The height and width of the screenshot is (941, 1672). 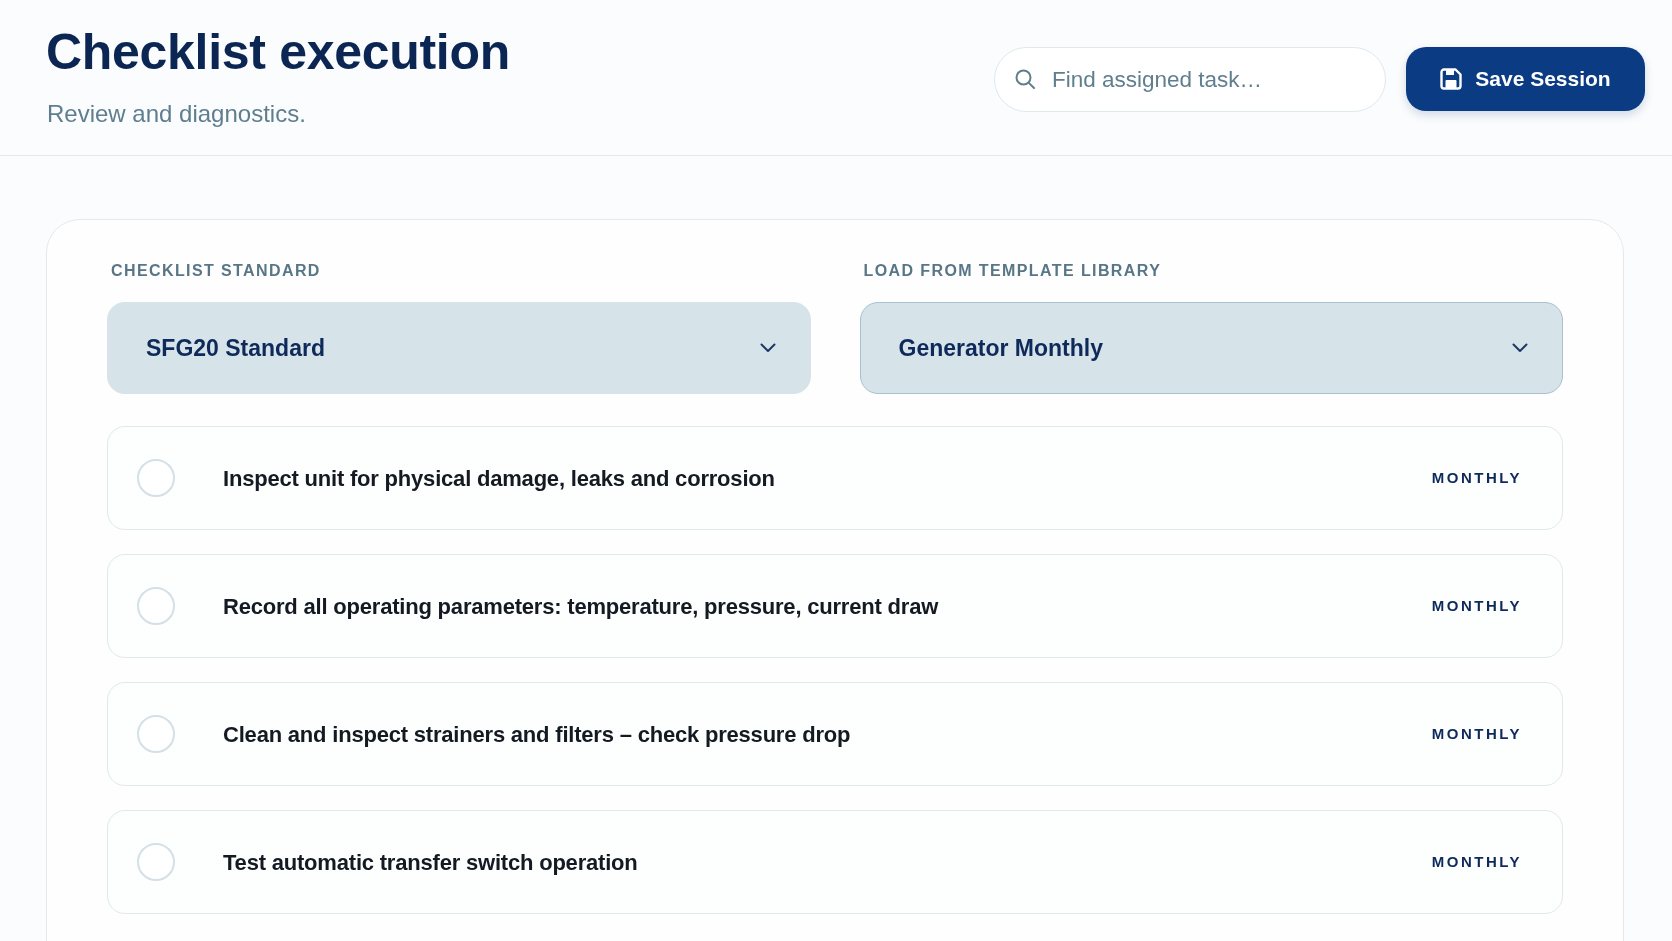 What do you see at coordinates (177, 114) in the screenshot?
I see `page-subtitle: Review and diagnostics.` at bounding box center [177, 114].